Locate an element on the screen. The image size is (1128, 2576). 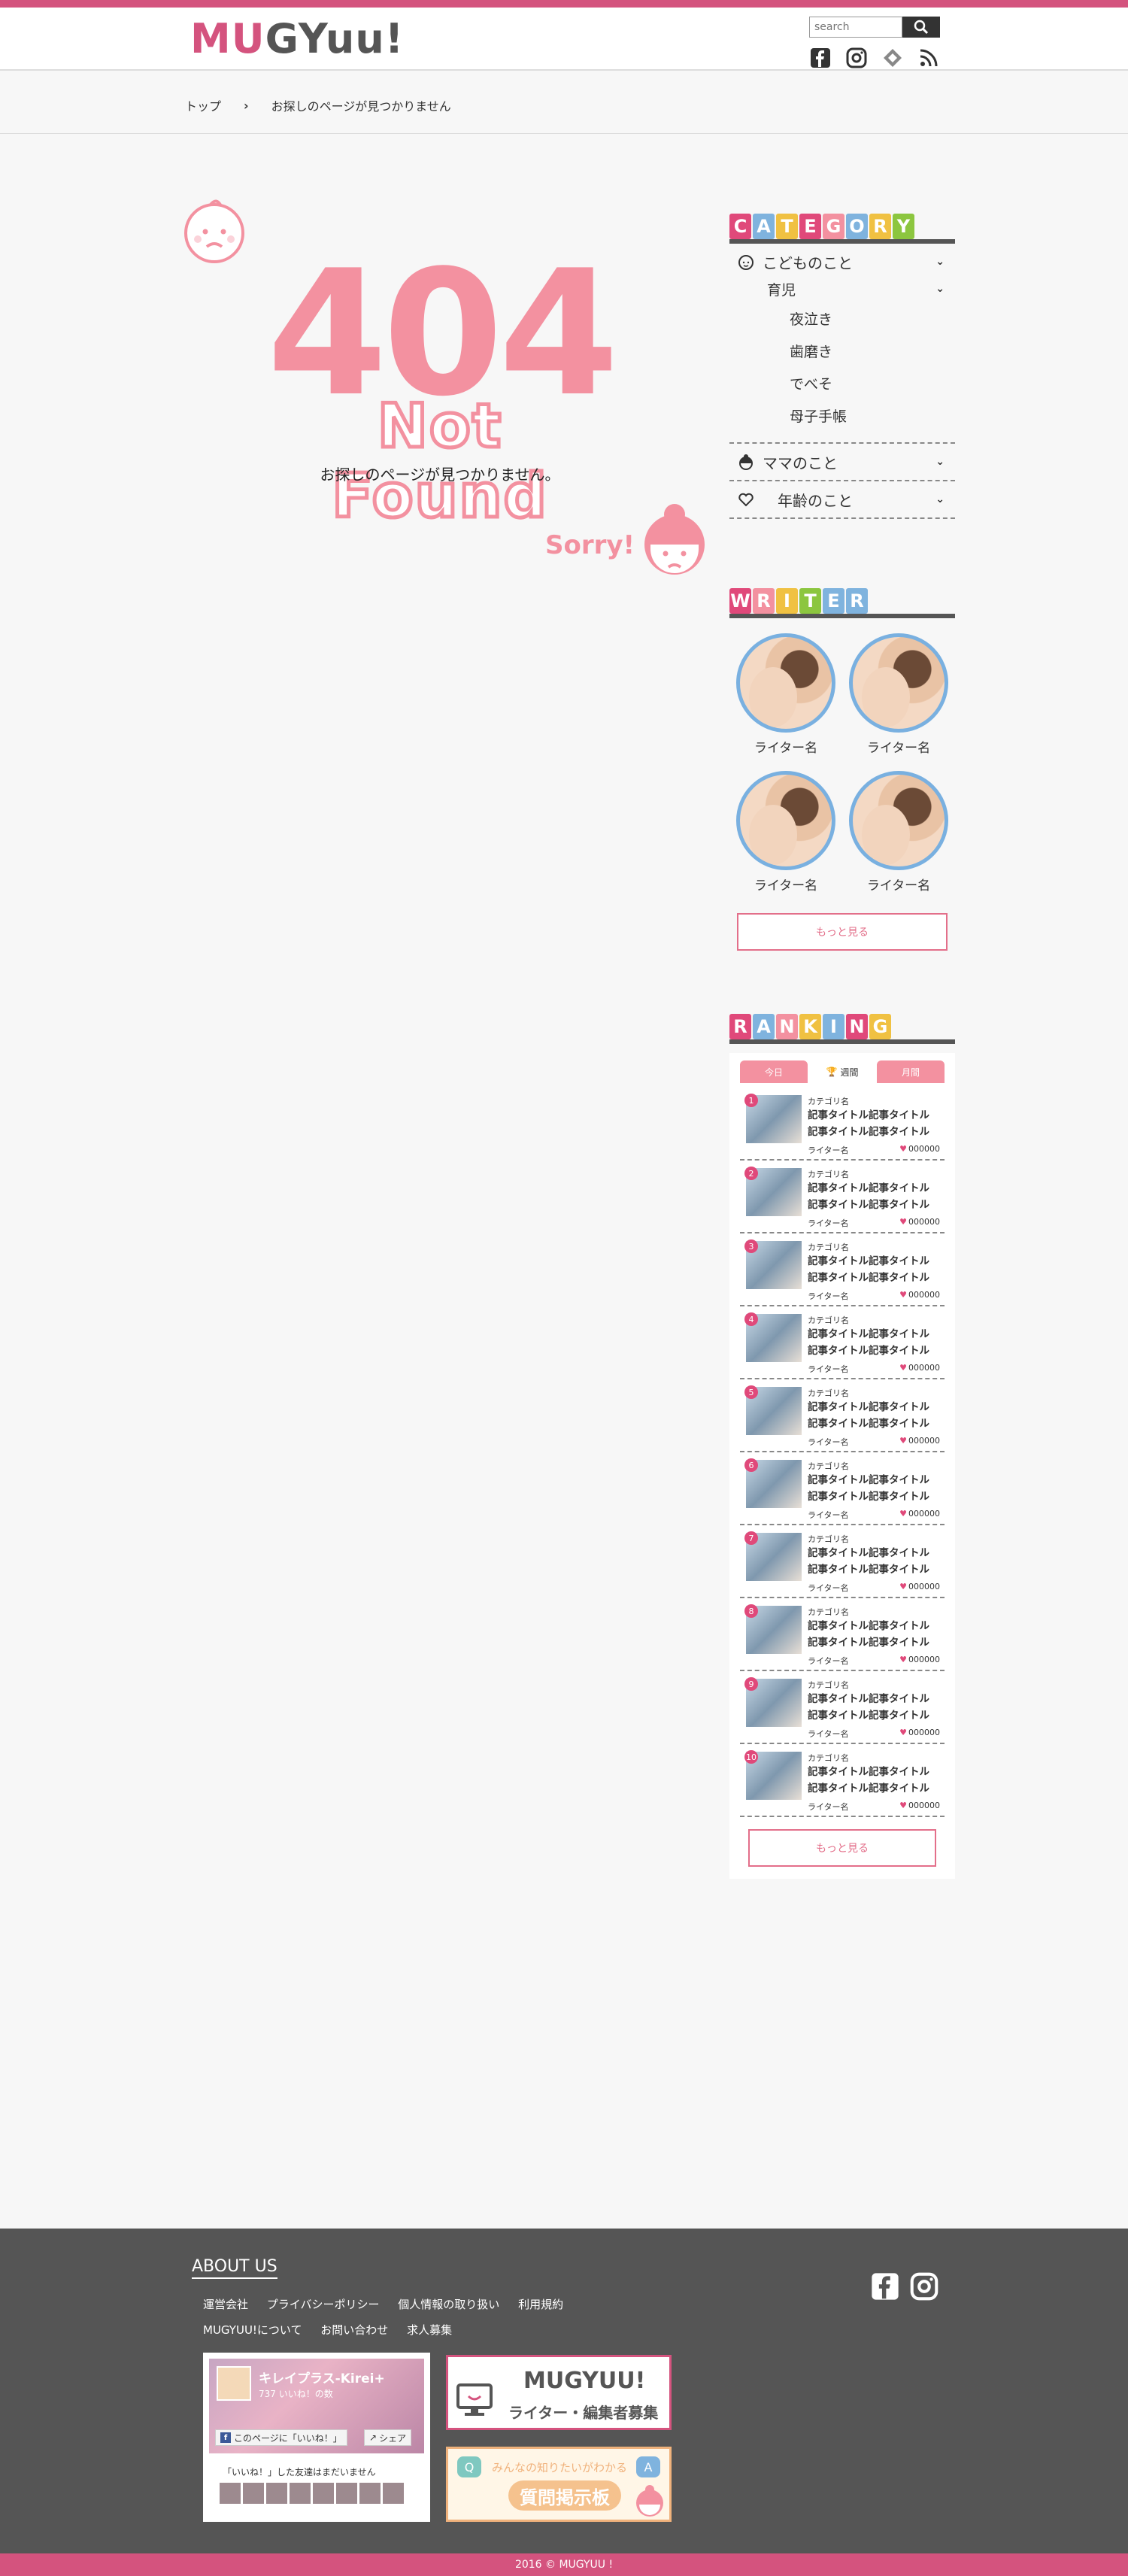
fb-page-name: キレイプラス-Kirei+ is located at coordinates (322, 2377).